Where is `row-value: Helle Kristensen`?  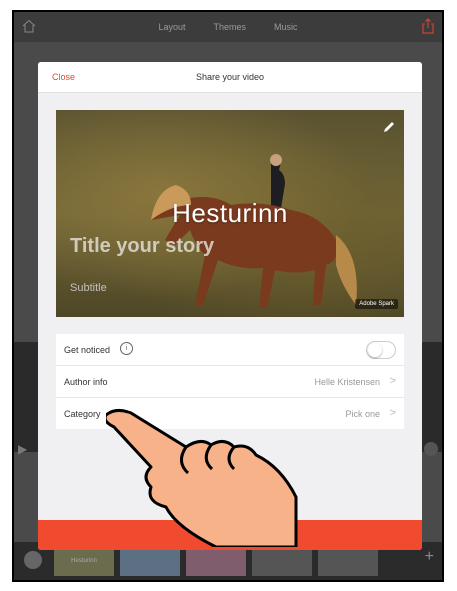 row-value: Helle Kristensen is located at coordinates (347, 382).